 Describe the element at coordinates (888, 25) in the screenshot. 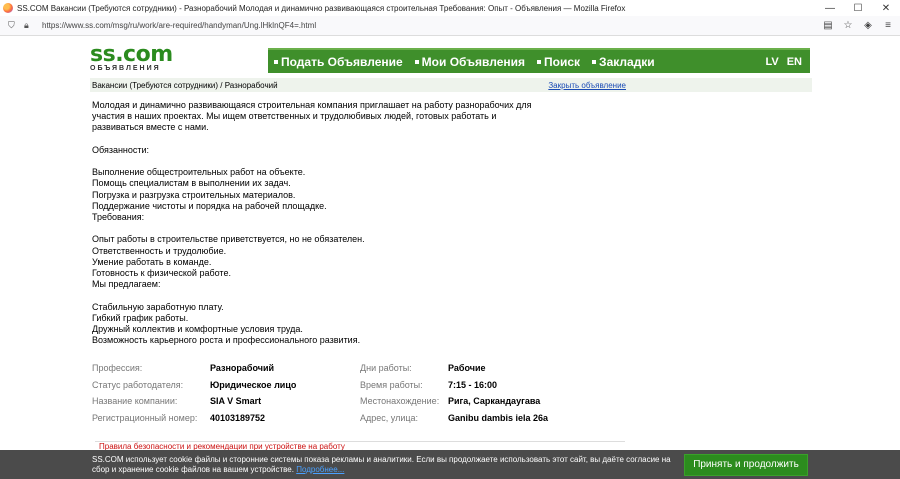

I see `menu-hamburger-icon: ≡` at that location.